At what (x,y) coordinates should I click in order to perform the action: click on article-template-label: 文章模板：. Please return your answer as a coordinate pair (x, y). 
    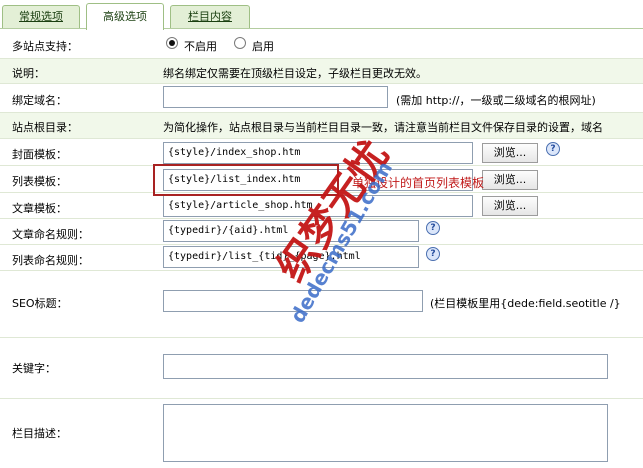
    Looking at the image, I should click on (39, 208).